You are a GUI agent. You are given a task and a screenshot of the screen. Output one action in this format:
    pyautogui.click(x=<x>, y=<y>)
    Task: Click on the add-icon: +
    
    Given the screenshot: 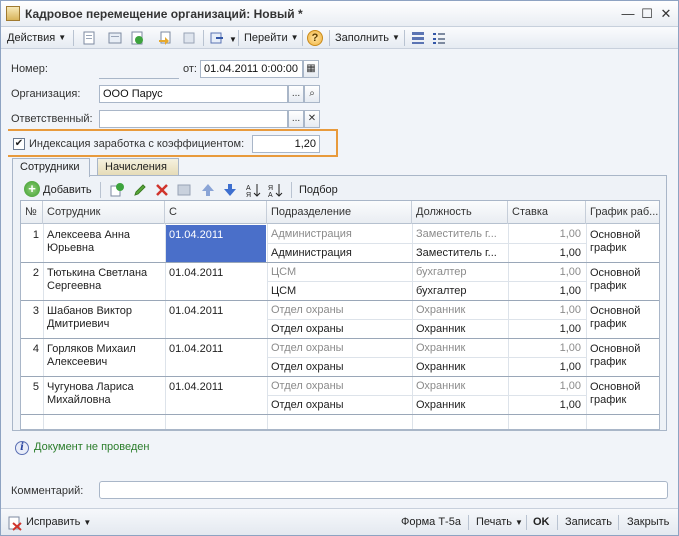 What is the action you would take?
    pyautogui.click(x=32, y=189)
    